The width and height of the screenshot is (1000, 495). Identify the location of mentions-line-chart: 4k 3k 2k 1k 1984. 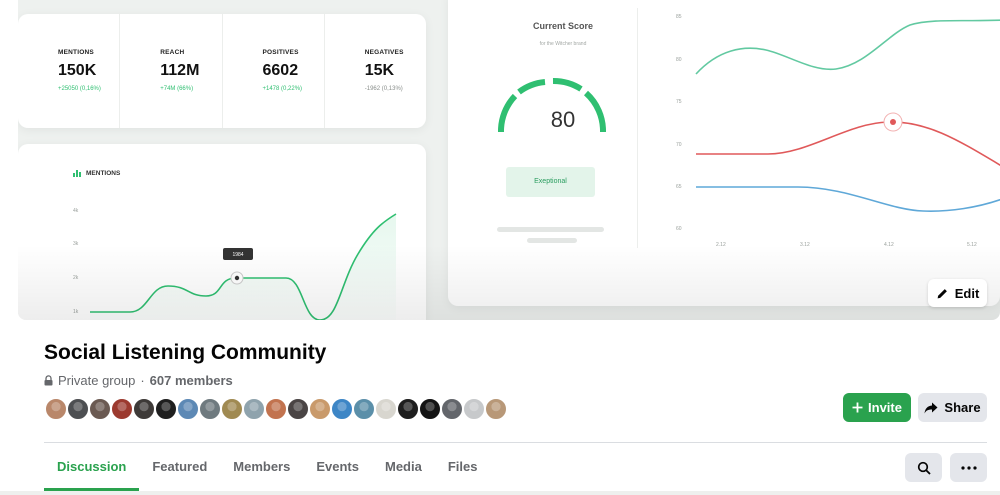
(235, 264).